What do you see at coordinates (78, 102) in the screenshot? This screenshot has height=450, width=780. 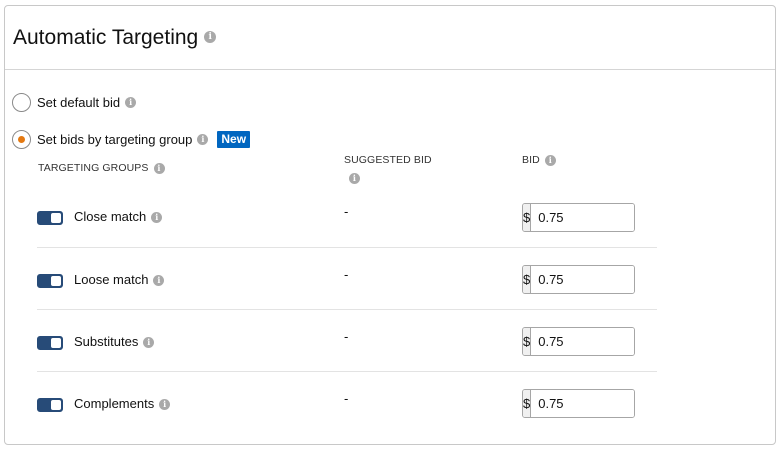 I see `default-bid-label: Set default bid` at bounding box center [78, 102].